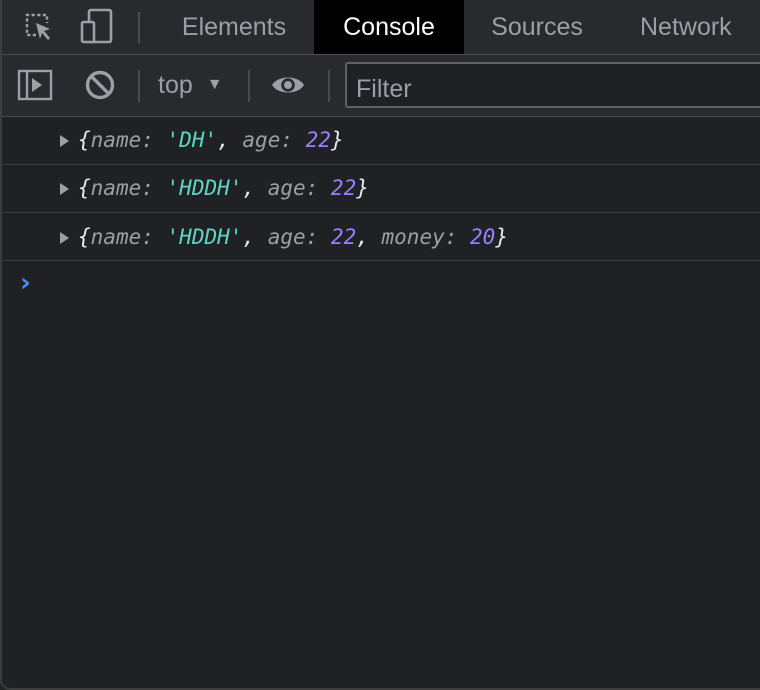  What do you see at coordinates (234, 27) in the screenshot?
I see `tab-elements: Elements` at bounding box center [234, 27].